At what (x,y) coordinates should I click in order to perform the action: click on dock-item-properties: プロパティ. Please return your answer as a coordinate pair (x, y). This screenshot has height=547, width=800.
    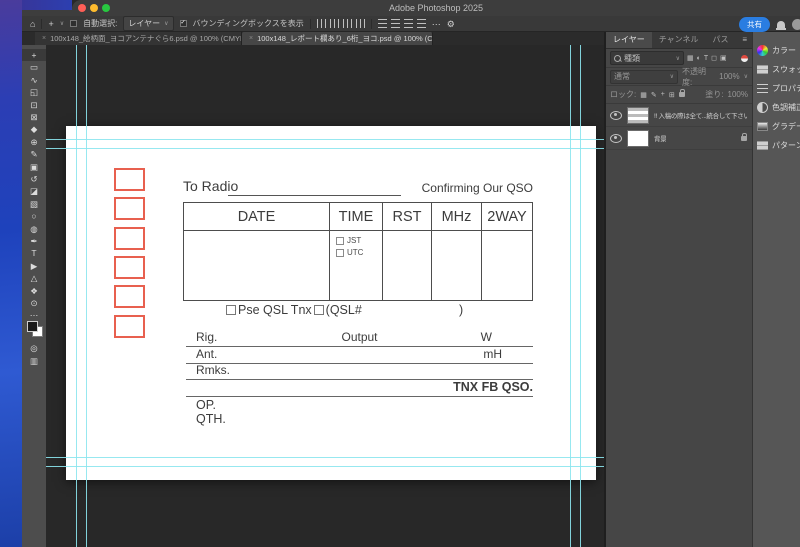
    Looking at the image, I should click on (778, 88).